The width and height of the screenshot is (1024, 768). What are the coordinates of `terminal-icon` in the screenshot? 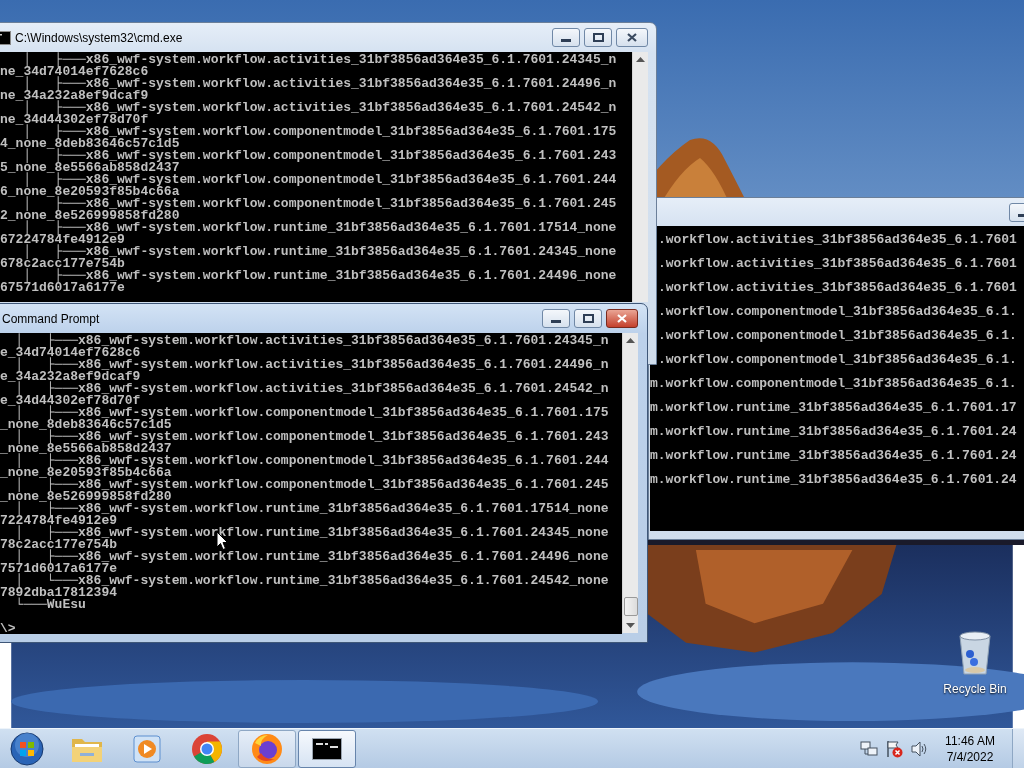 It's located at (327, 748).